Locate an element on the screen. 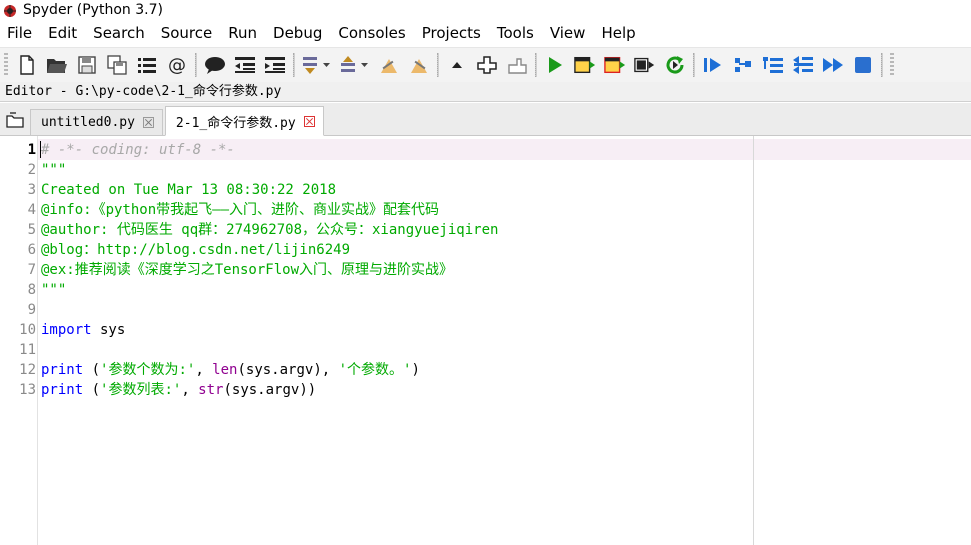  code-token-string: @blog：http://blog.csdn.net/lijin6249 is located at coordinates (196, 250).